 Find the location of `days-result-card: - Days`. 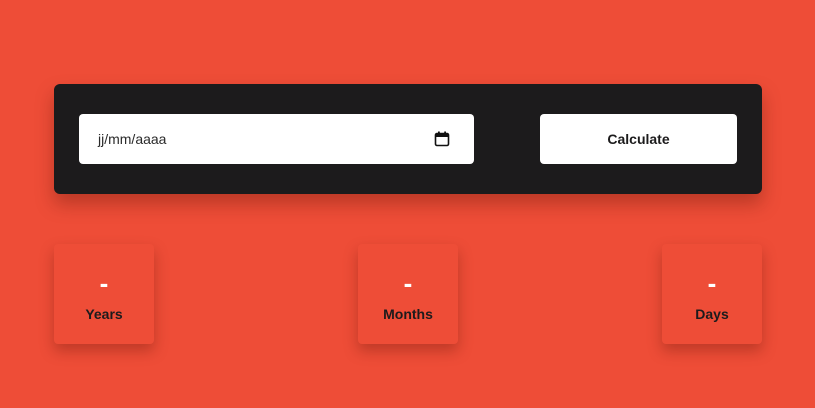

days-result-card: - Days is located at coordinates (712, 294).